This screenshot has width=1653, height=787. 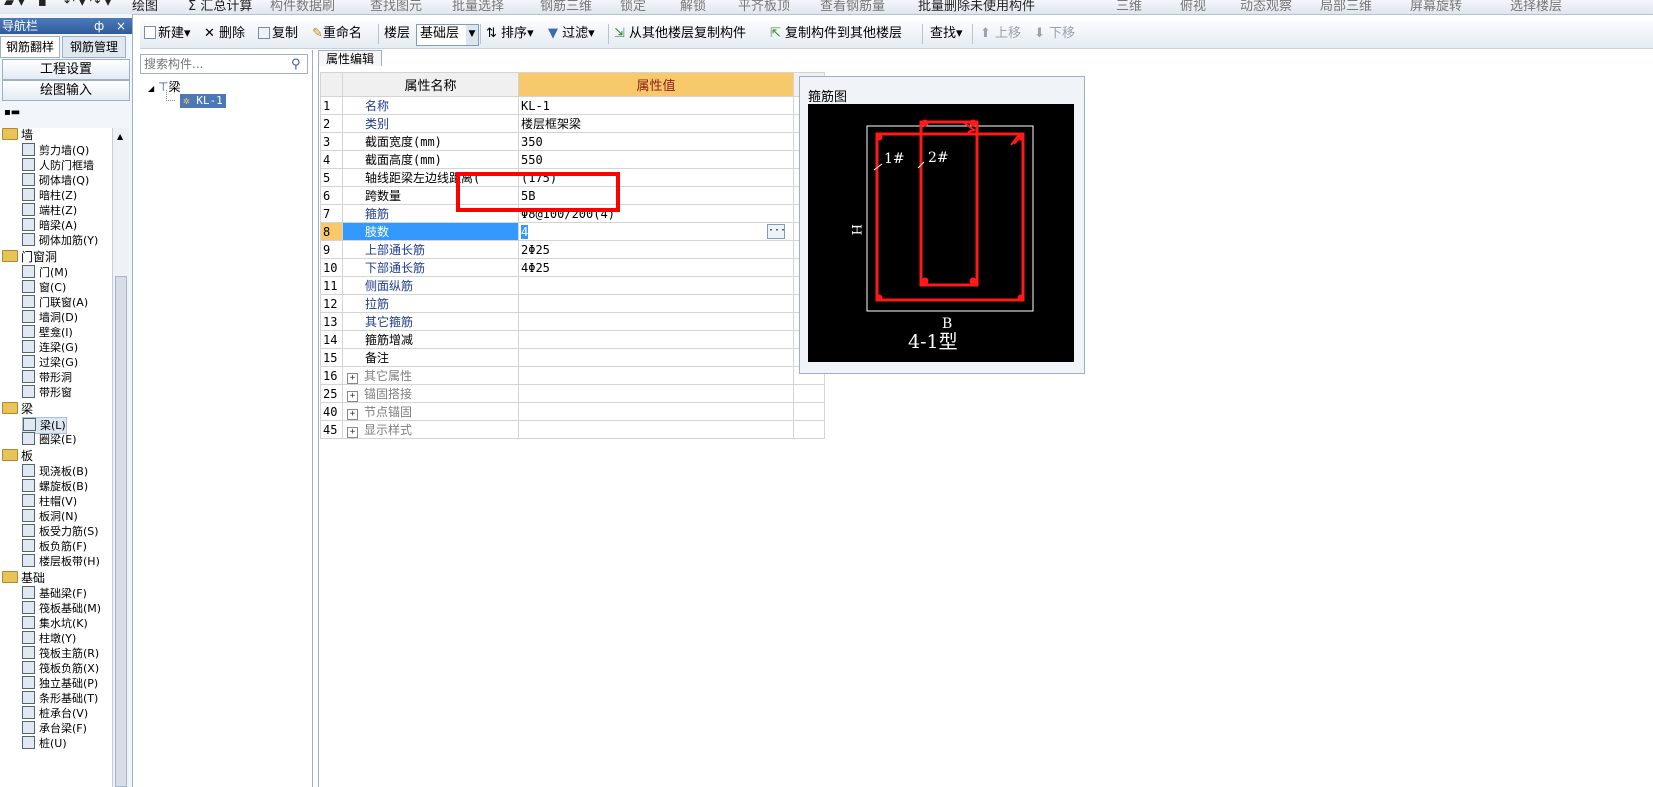 What do you see at coordinates (49, 210) in the screenshot?
I see `nav-item: 端柱(Z)` at bounding box center [49, 210].